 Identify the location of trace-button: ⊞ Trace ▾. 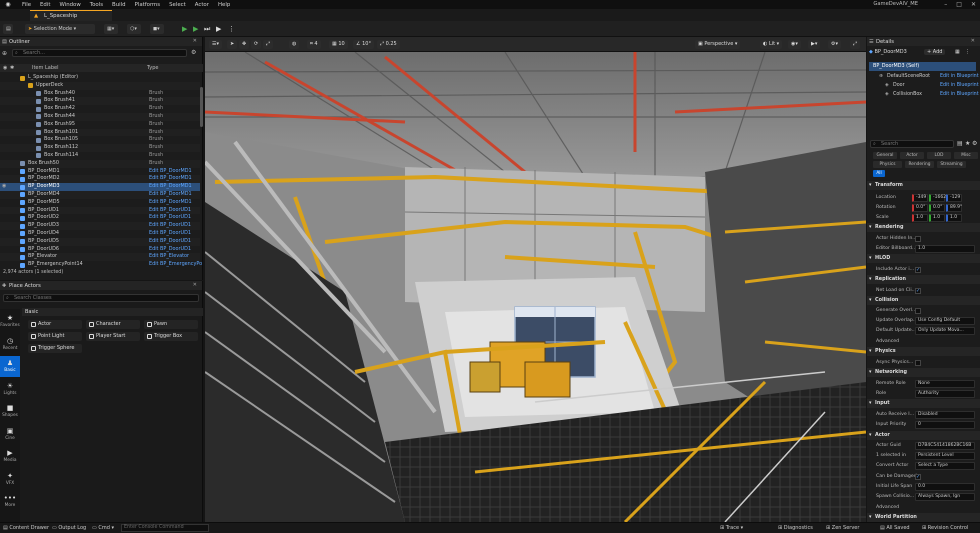
(731, 528).